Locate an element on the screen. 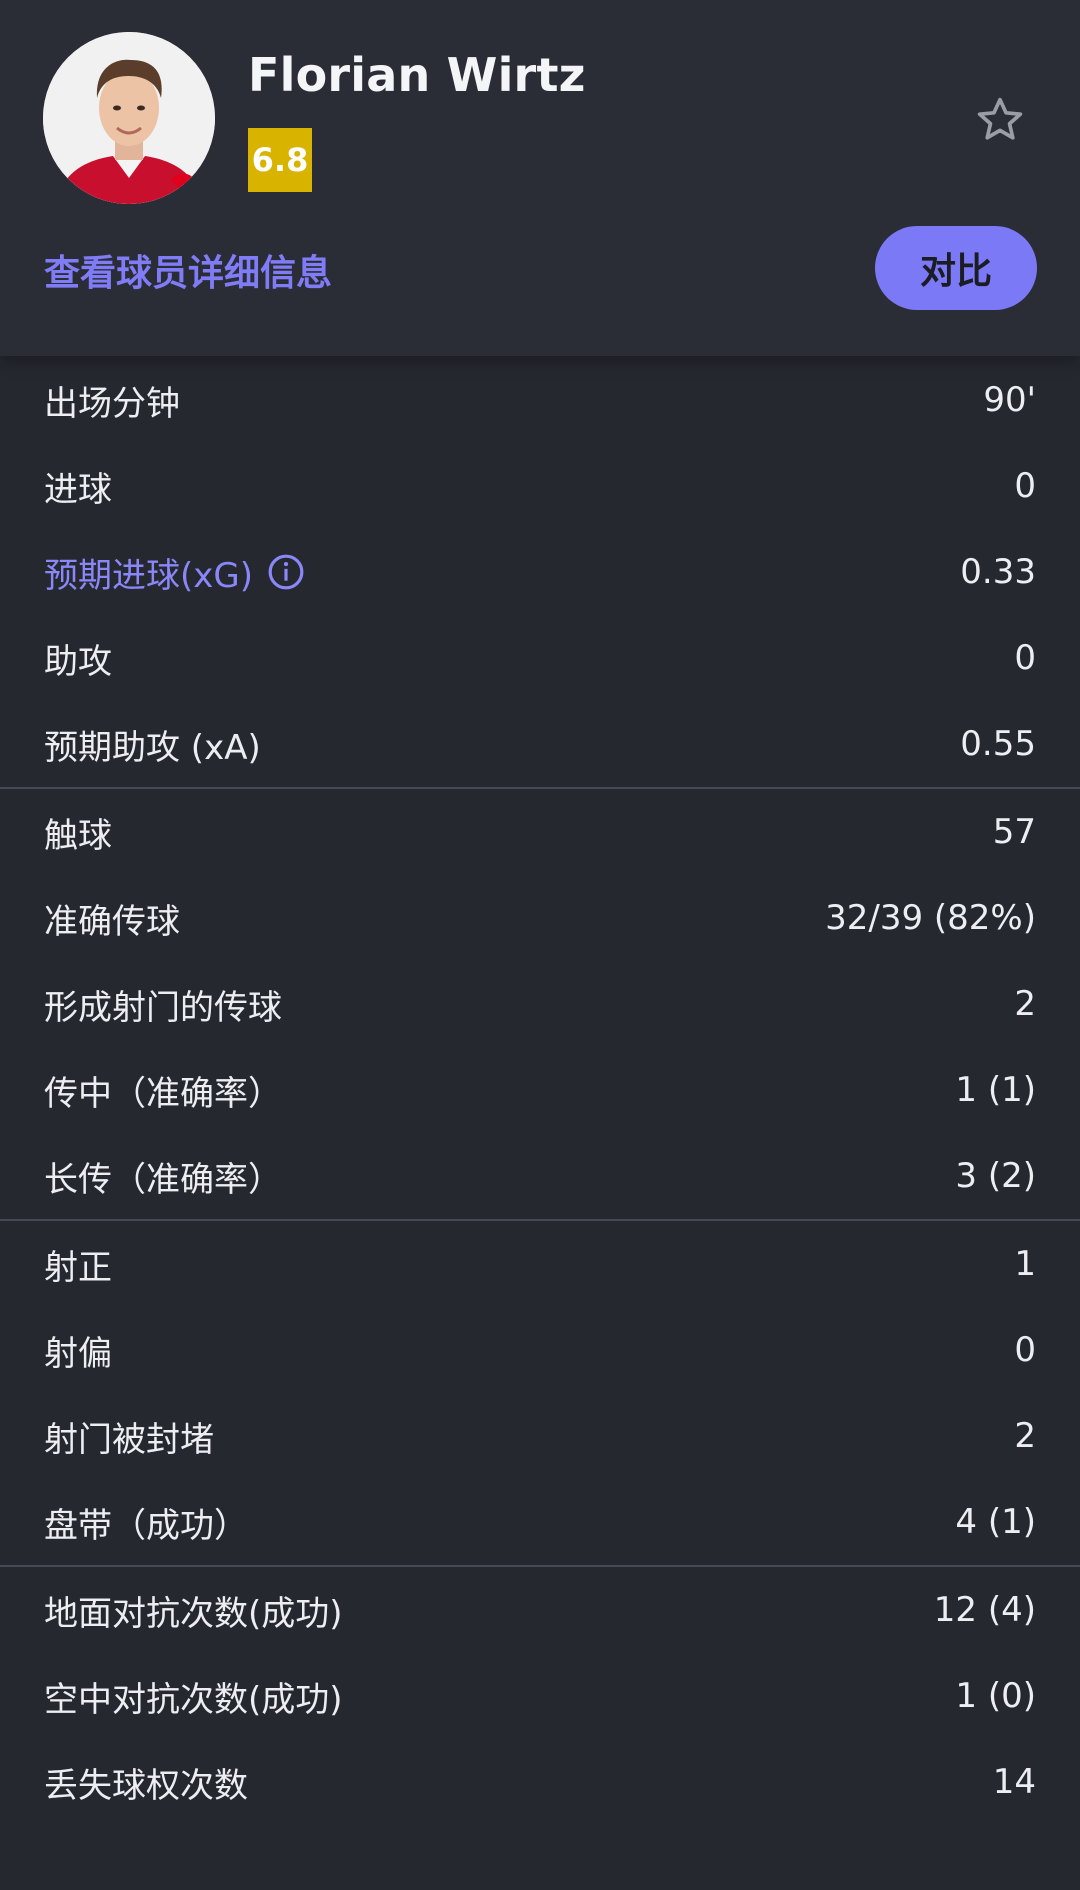 Image resolution: width=1080 pixels, height=1890 pixels. stat-row: 地面对抗次数(成功) 12 (4) is located at coordinates (540, 1610).